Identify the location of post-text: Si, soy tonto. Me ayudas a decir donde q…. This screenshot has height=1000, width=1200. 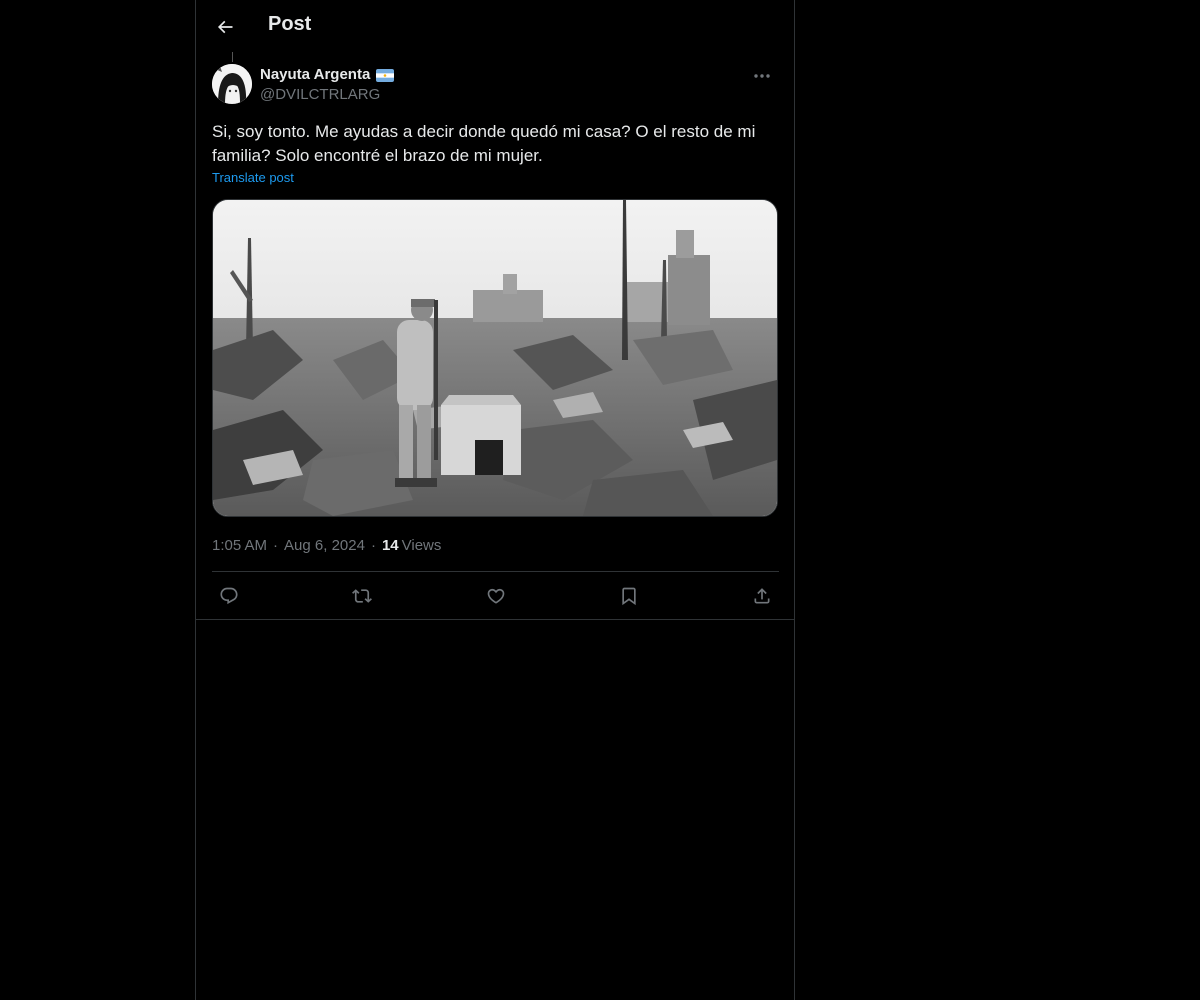
(484, 143).